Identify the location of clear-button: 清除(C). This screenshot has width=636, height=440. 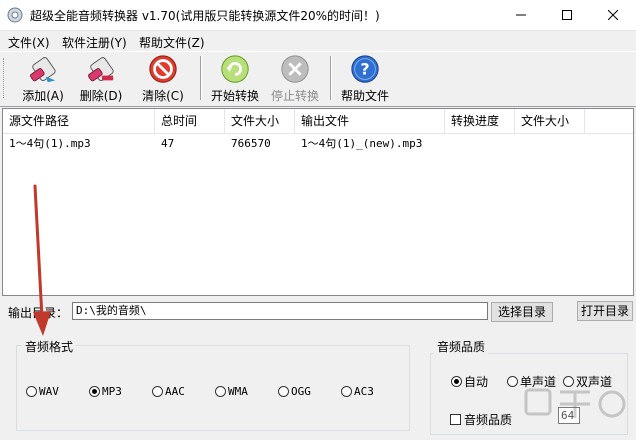
(163, 79).